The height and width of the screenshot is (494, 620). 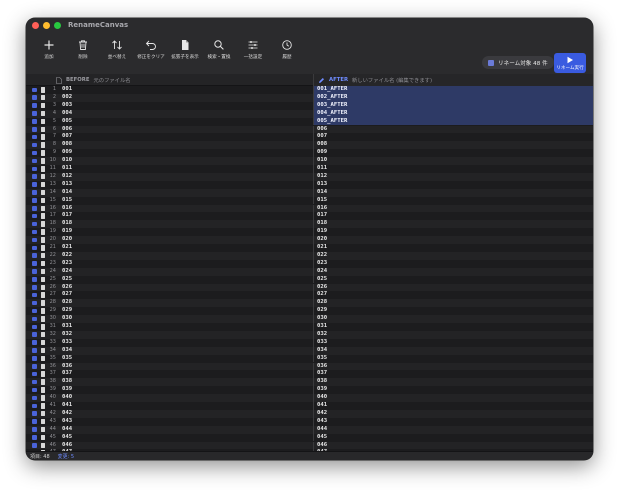 I want to click on after-filename: 035, so click(x=453, y=358).